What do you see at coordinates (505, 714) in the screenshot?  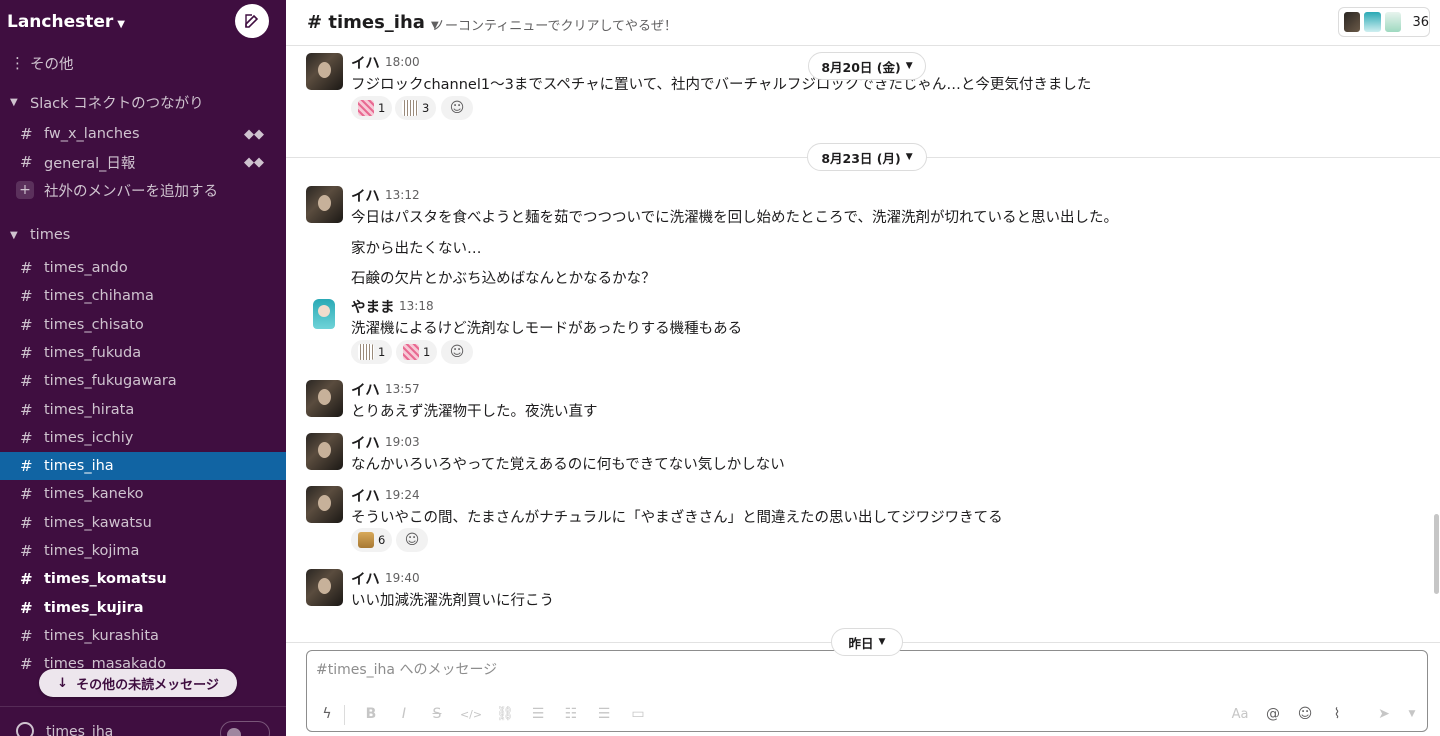 I see `link-icon: ⛓` at bounding box center [505, 714].